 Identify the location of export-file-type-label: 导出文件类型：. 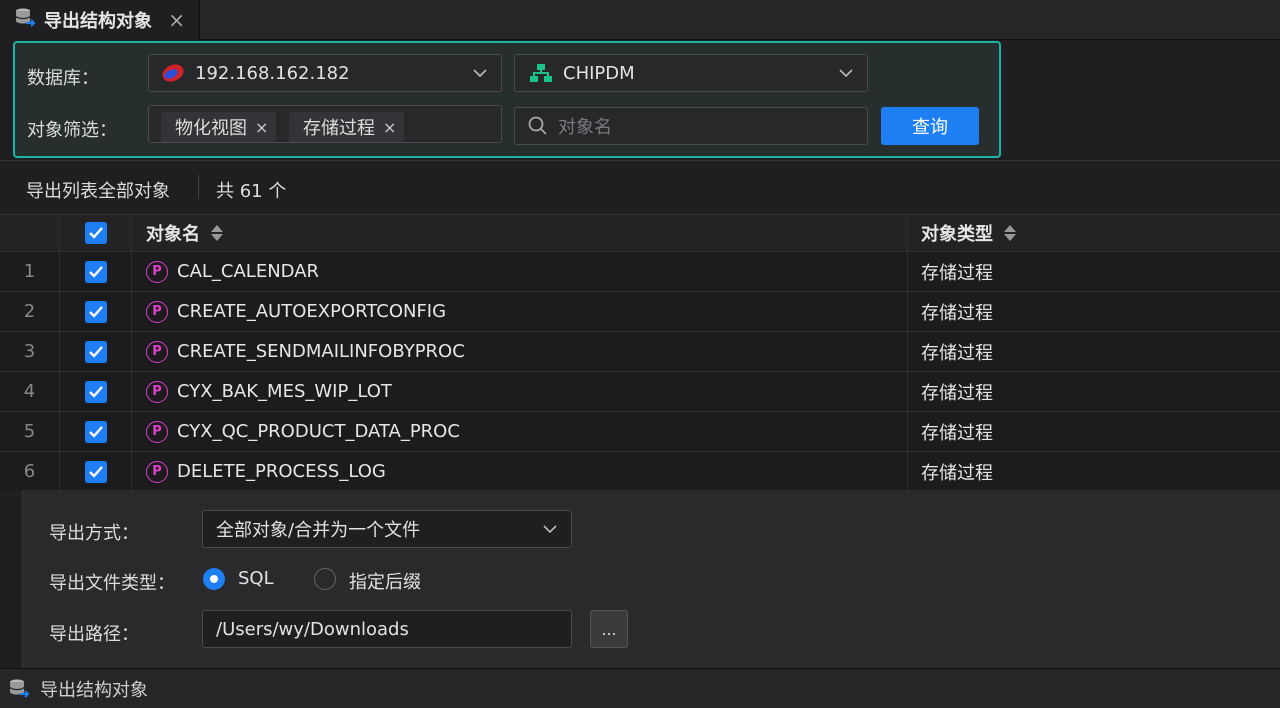
(112, 583).